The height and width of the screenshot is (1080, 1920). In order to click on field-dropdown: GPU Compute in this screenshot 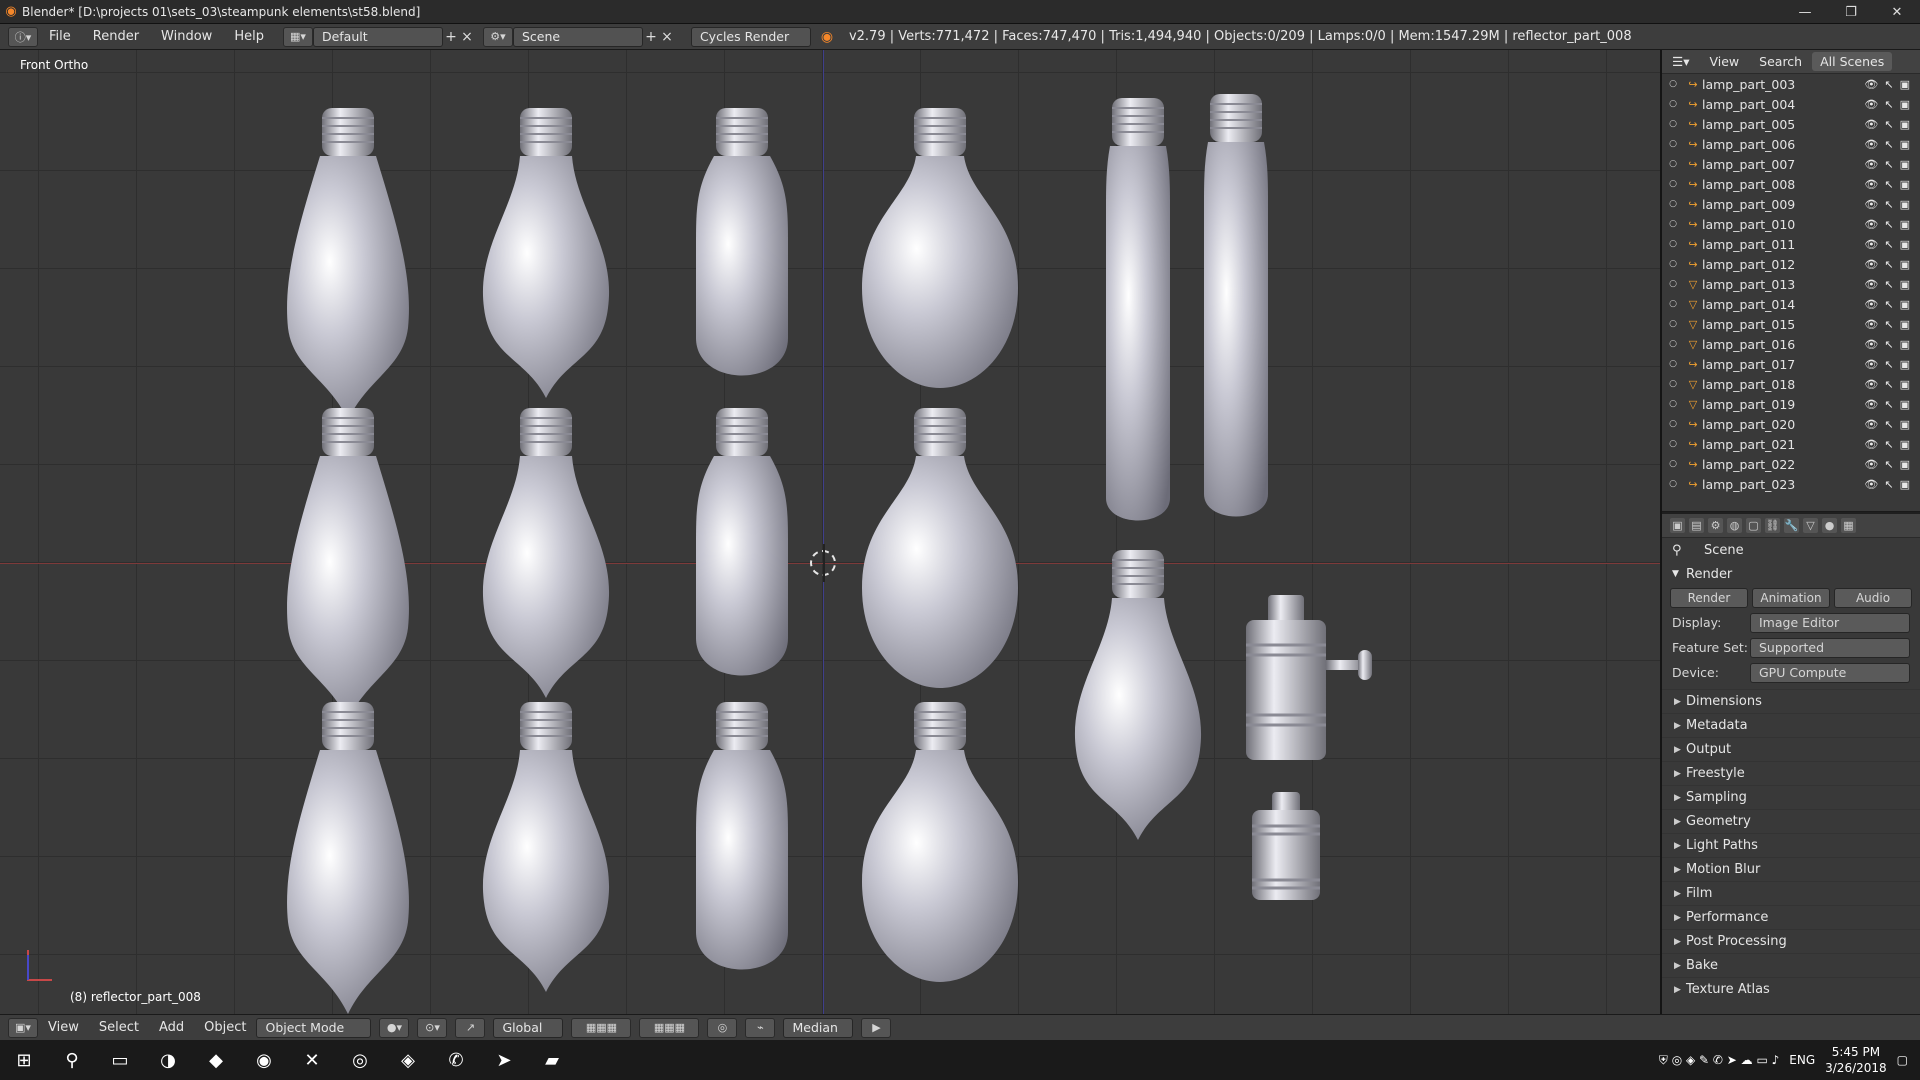, I will do `click(1830, 672)`.